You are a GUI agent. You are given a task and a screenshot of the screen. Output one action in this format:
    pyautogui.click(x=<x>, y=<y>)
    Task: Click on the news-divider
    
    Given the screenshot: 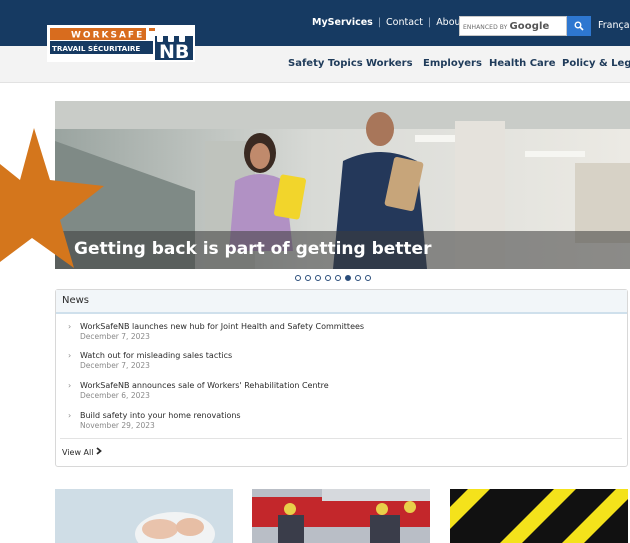 What is the action you would take?
    pyautogui.click(x=341, y=438)
    